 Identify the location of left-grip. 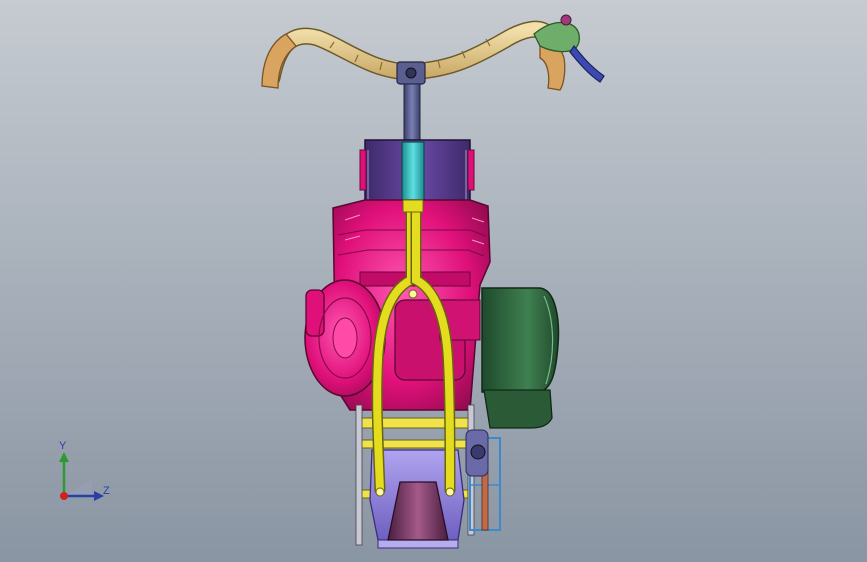
(279, 61).